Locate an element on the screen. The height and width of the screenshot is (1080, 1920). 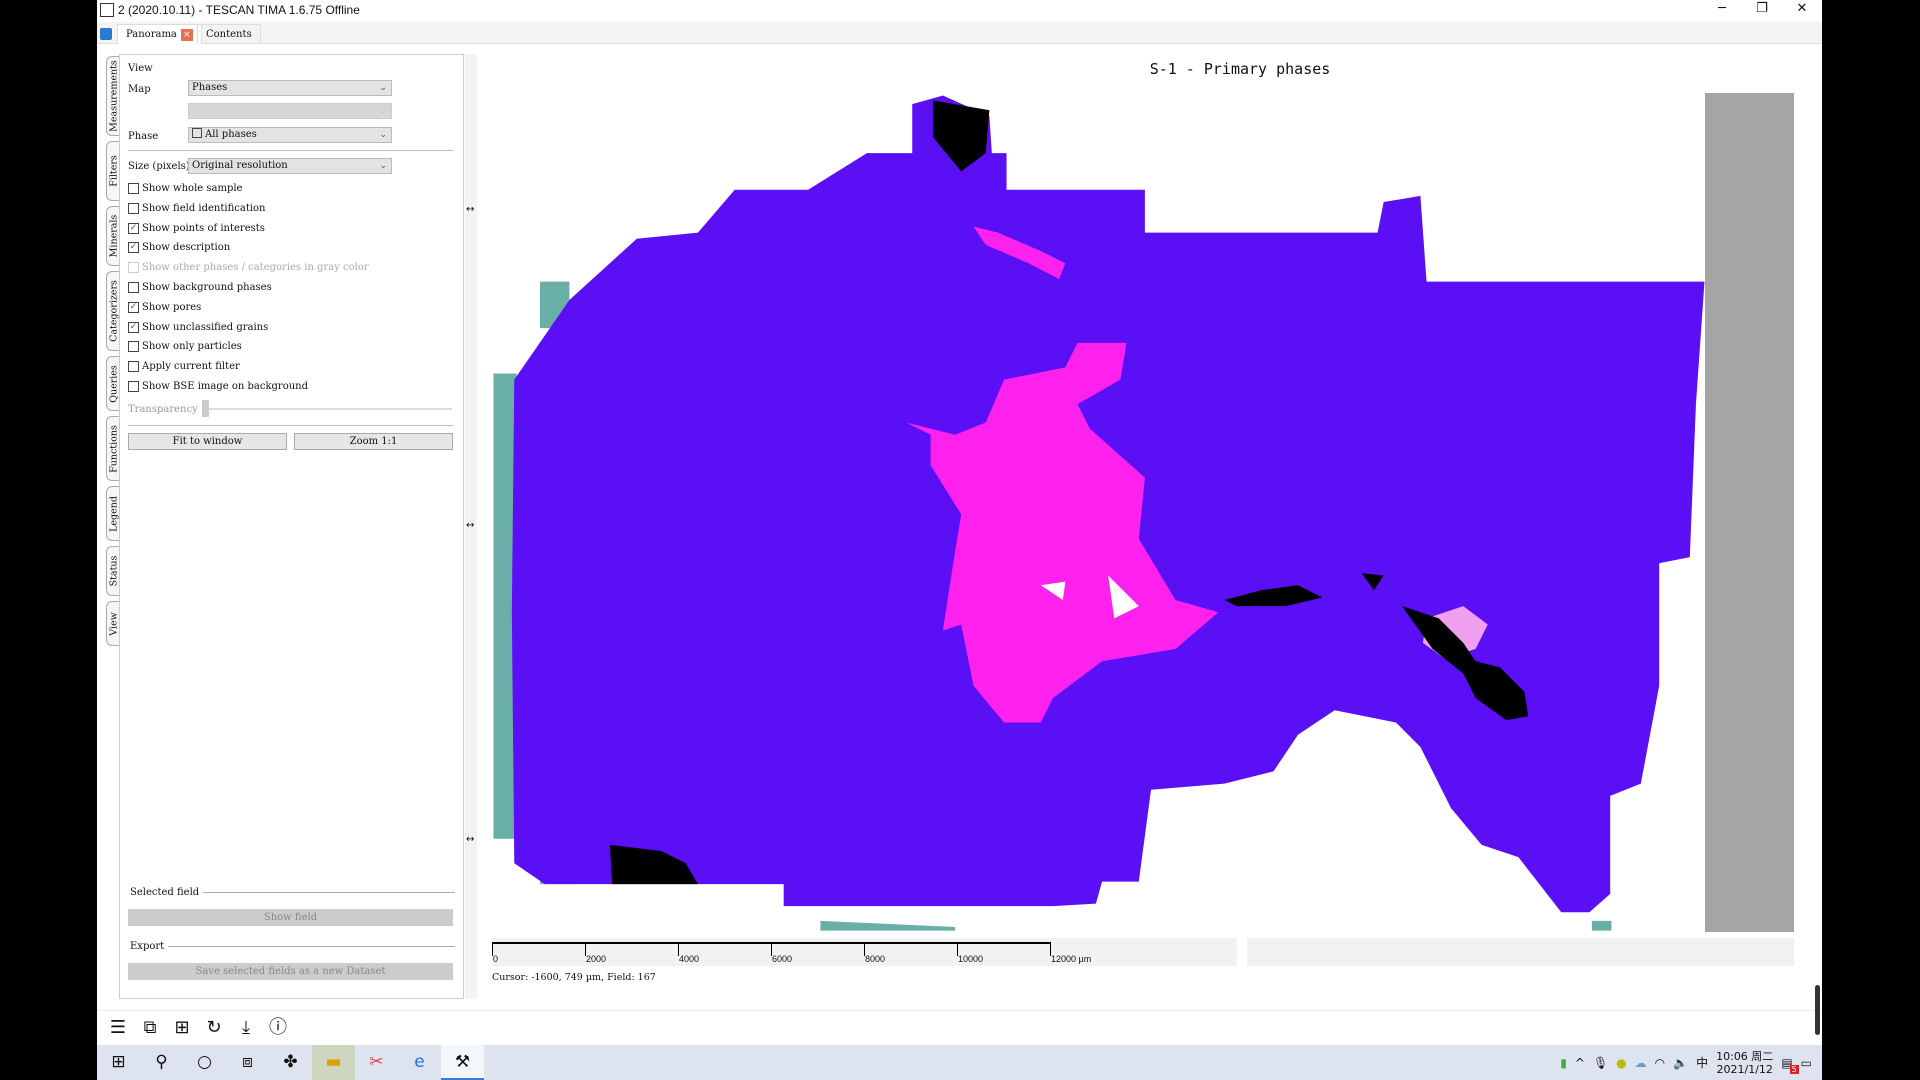
cloud-icon: ☁ is located at coordinates (1641, 1063).